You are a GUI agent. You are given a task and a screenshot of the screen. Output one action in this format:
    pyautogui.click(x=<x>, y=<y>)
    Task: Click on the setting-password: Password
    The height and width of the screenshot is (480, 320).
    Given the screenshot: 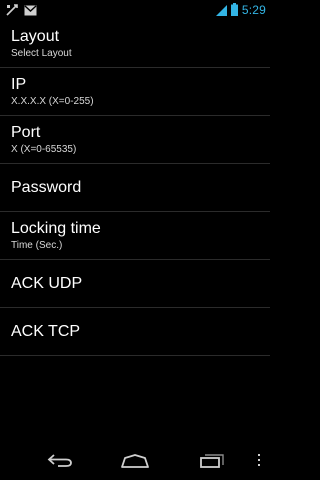 What is the action you would take?
    pyautogui.click(x=135, y=188)
    